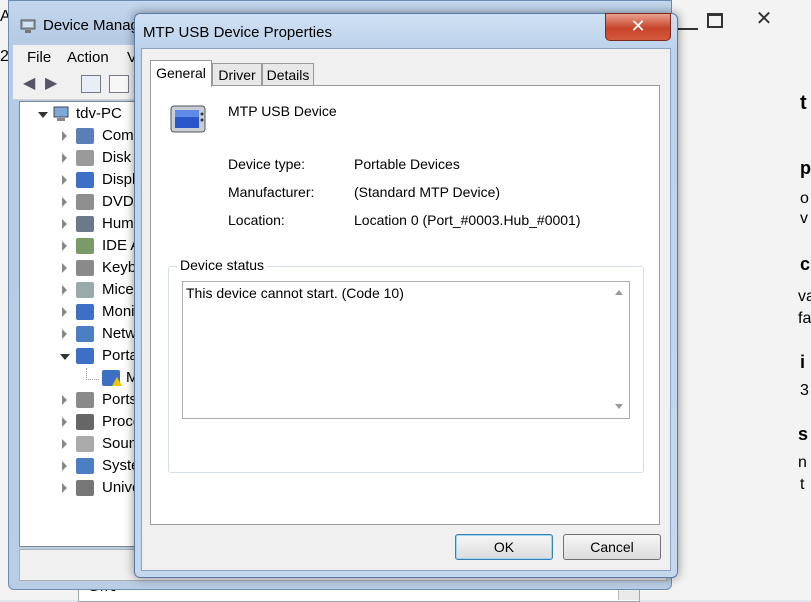  Describe the element at coordinates (619, 406) in the screenshot. I see `scroll-down-icon` at that location.